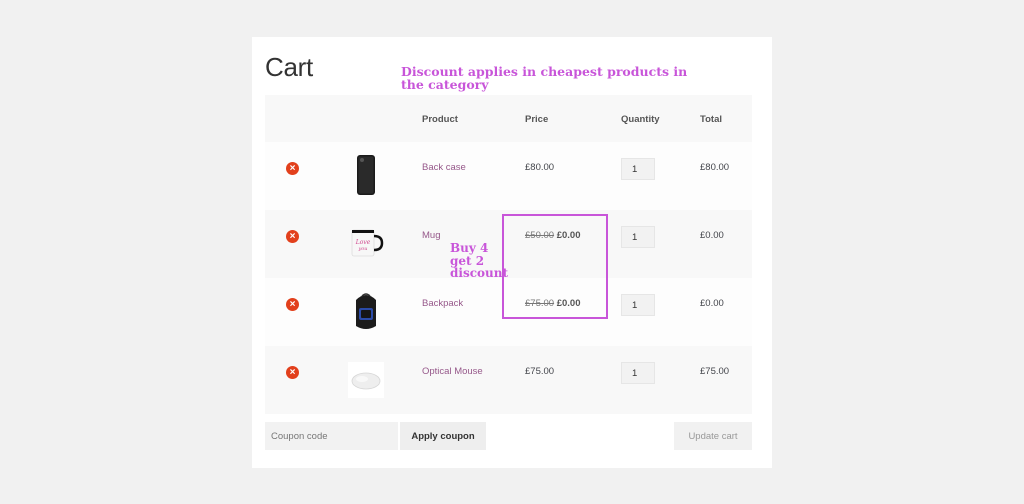 The image size is (1024, 504). What do you see at coordinates (479, 260) in the screenshot?
I see `discount-annotation: Buy 4 get 2 discount` at bounding box center [479, 260].